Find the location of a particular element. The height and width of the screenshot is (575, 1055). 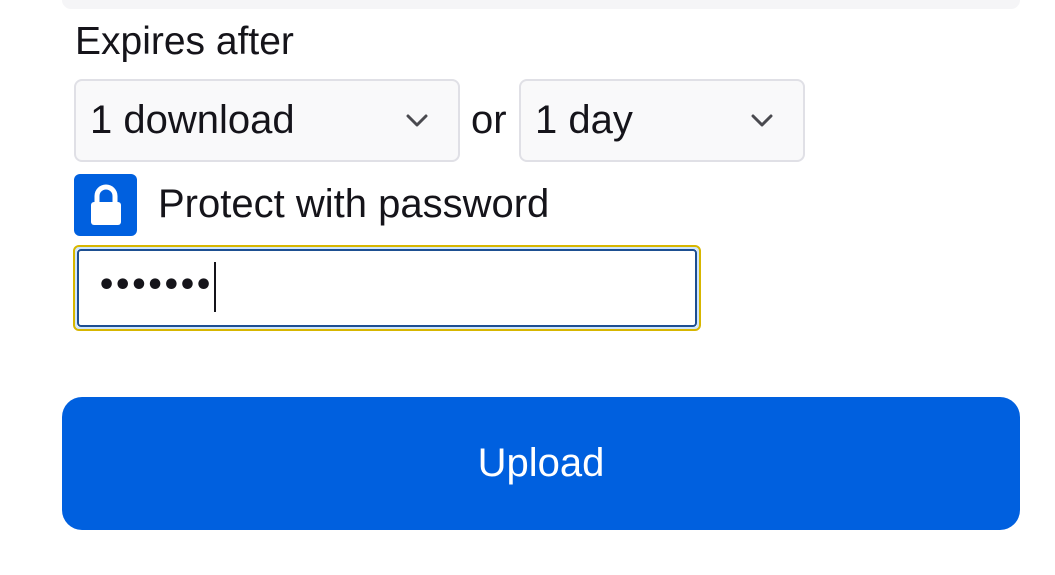

time-limit-value: 1 day is located at coordinates (584, 120).